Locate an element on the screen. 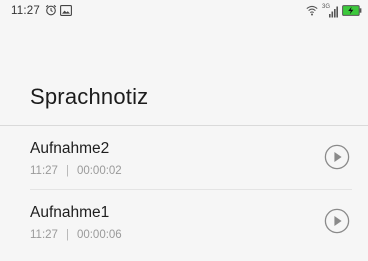  status-right-icons: 3G is located at coordinates (334, 12).